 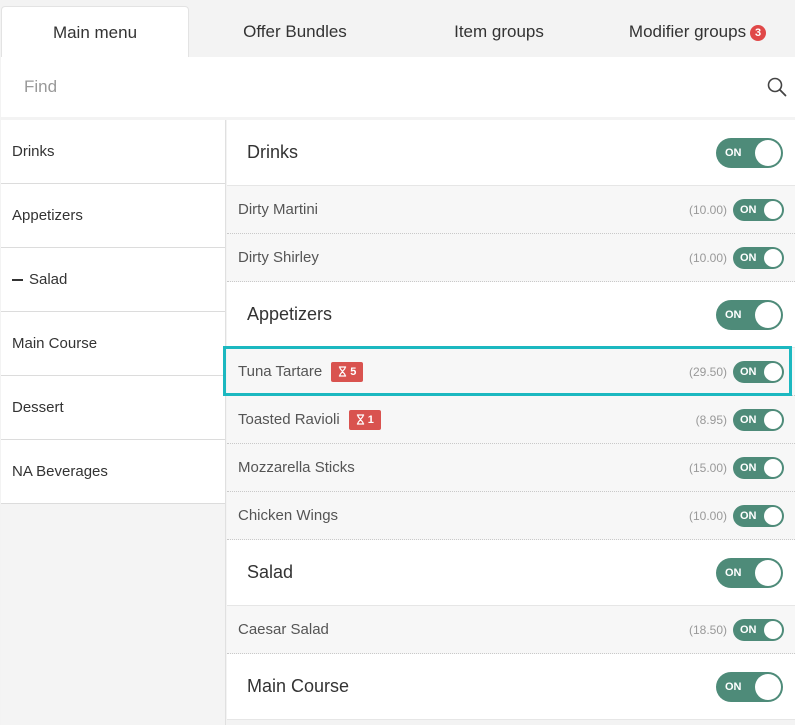 What do you see at coordinates (707, 467) in the screenshot?
I see `item-price: (15.00)` at bounding box center [707, 467].